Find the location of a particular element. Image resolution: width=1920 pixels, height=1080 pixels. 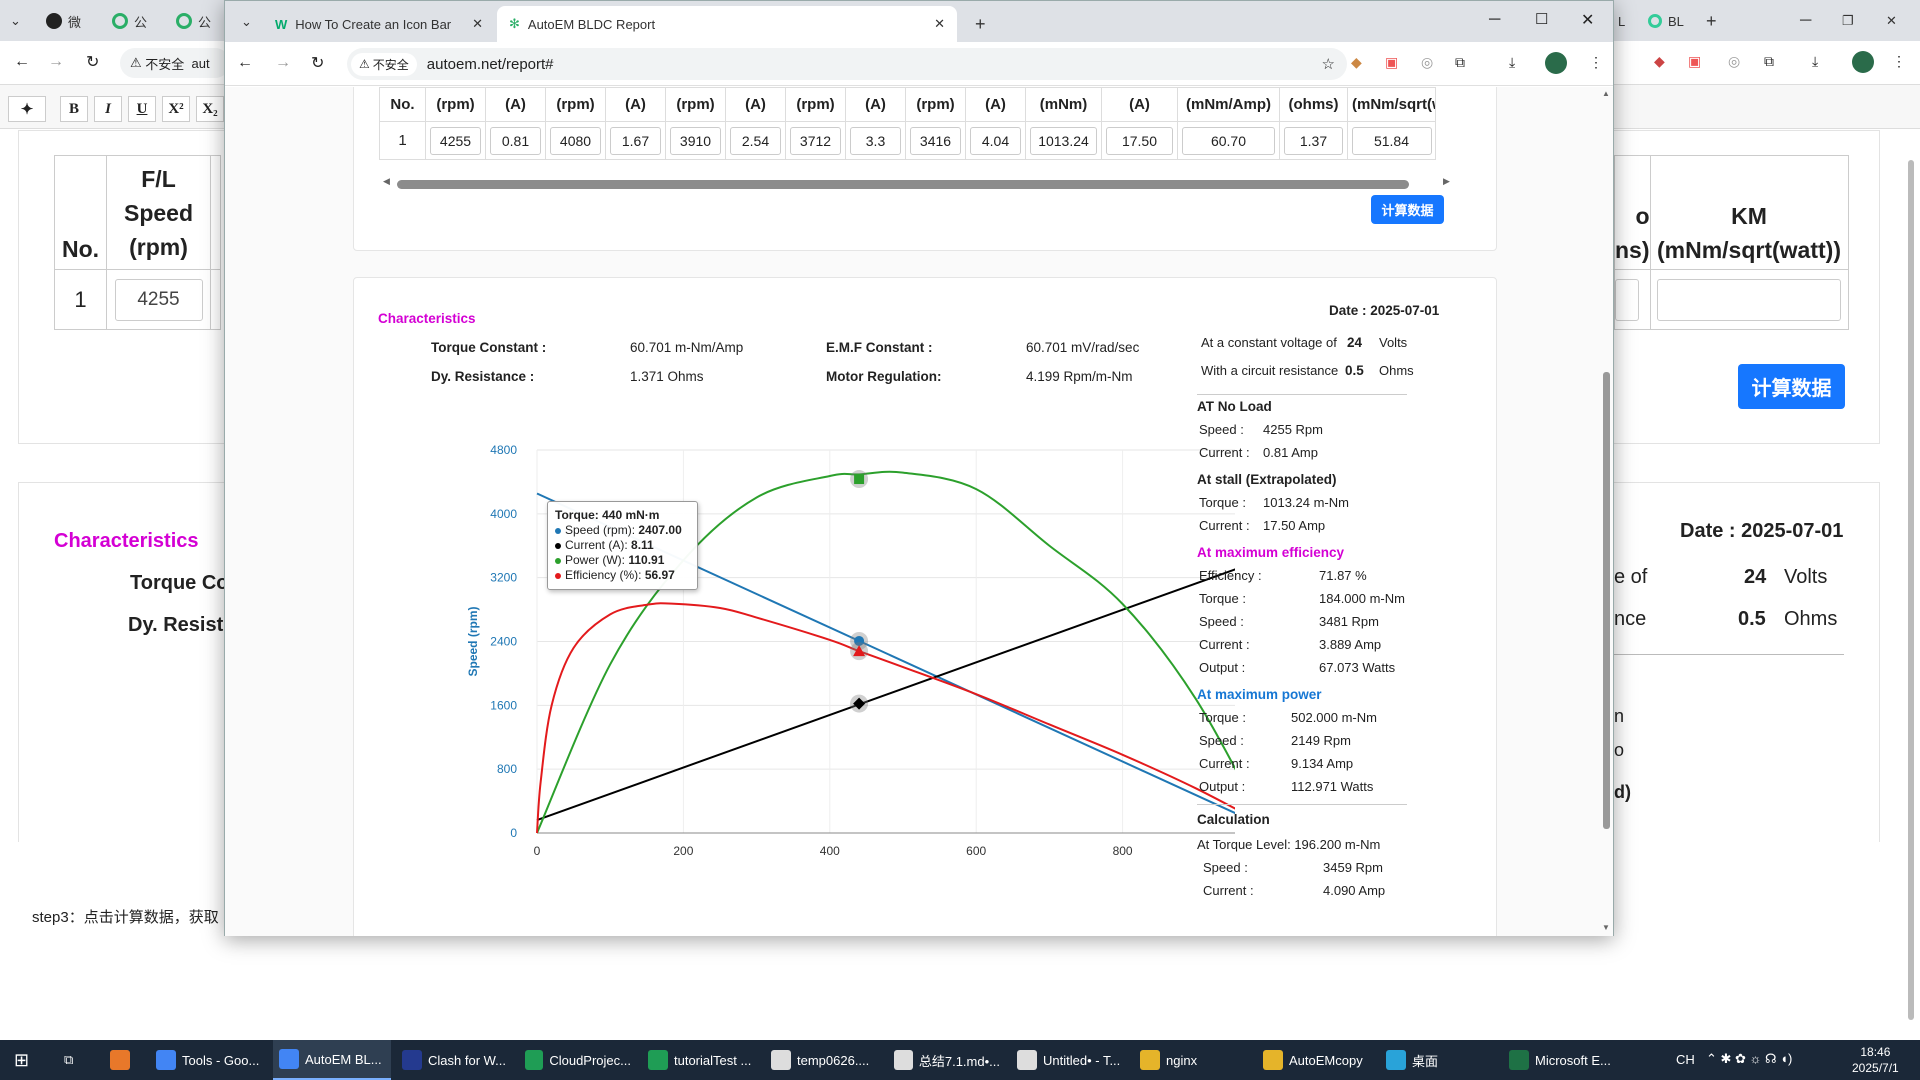

series-line-efficiency is located at coordinates (885, 718).